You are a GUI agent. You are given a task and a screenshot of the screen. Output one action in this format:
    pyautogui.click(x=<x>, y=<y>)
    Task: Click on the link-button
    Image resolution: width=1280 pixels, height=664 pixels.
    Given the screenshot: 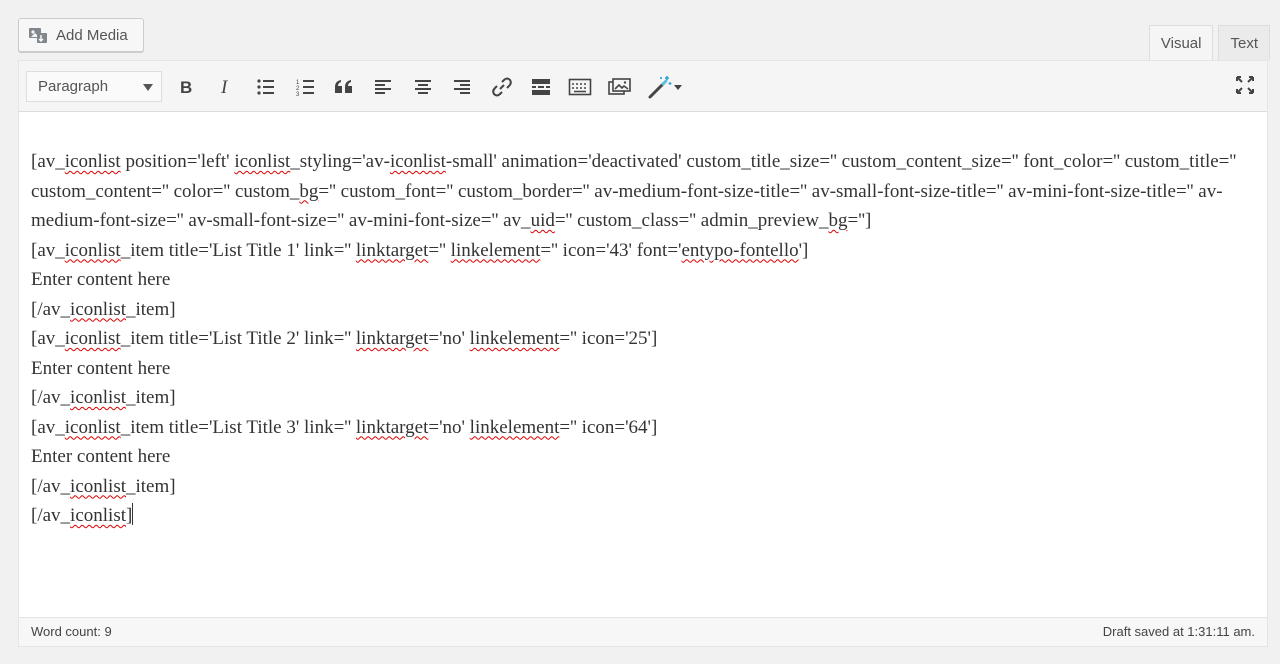 What is the action you would take?
    pyautogui.click(x=502, y=87)
    